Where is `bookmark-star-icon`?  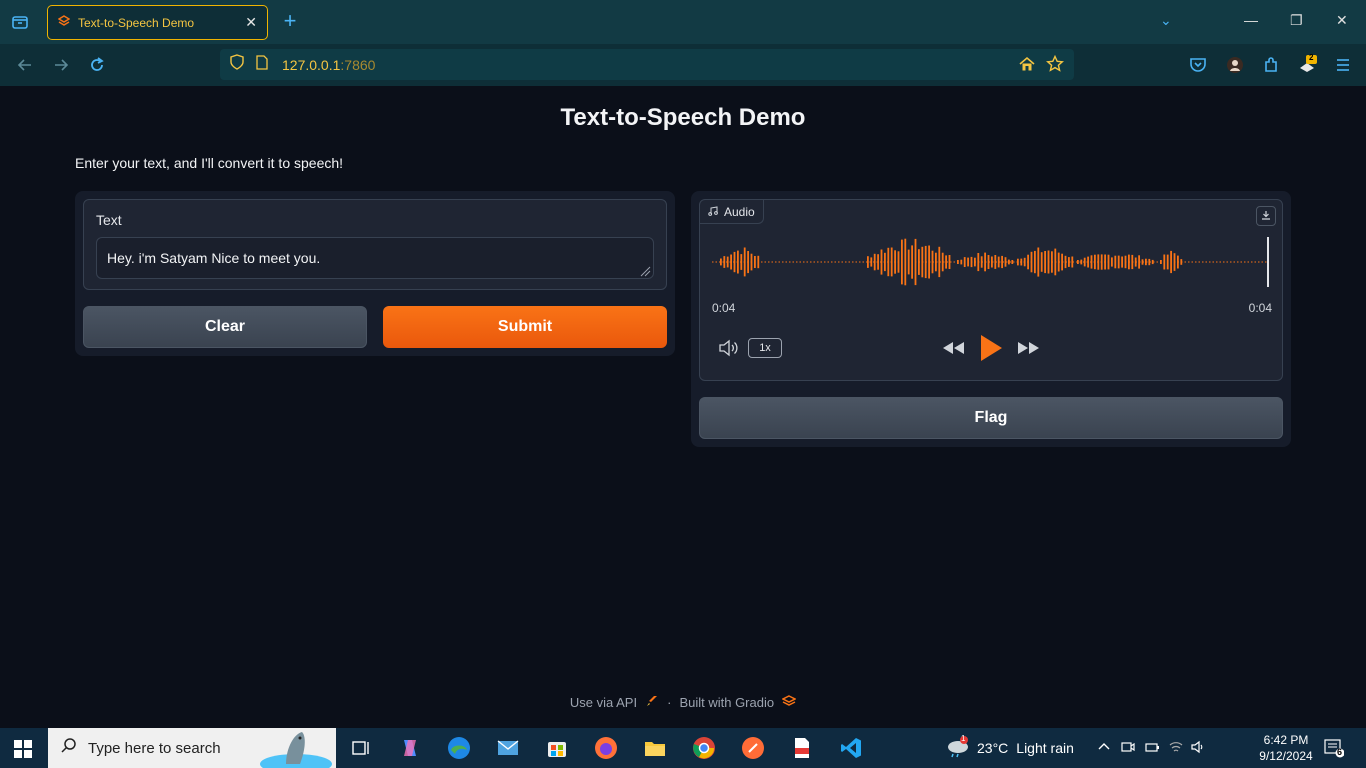
bookmark-star-icon is located at coordinates (1055, 66).